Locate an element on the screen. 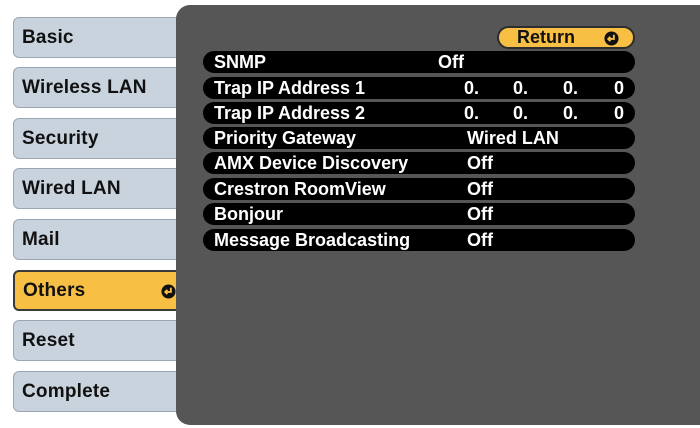 The image size is (700, 428). tab-others: Others is located at coordinates (100, 290).